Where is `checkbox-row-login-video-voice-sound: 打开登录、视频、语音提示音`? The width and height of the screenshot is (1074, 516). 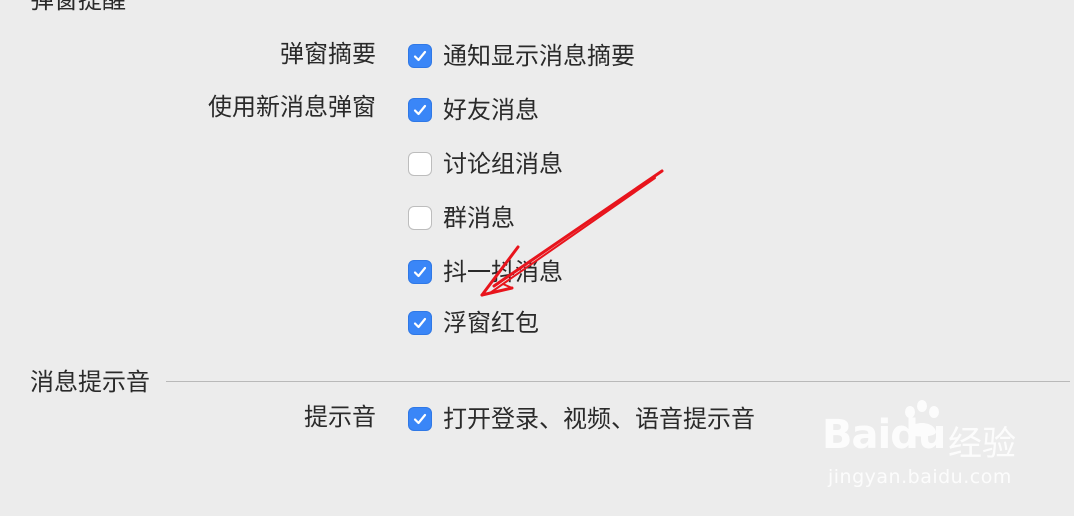 checkbox-row-login-video-voice-sound: 打开登录、视频、语音提示音 is located at coordinates (581, 419).